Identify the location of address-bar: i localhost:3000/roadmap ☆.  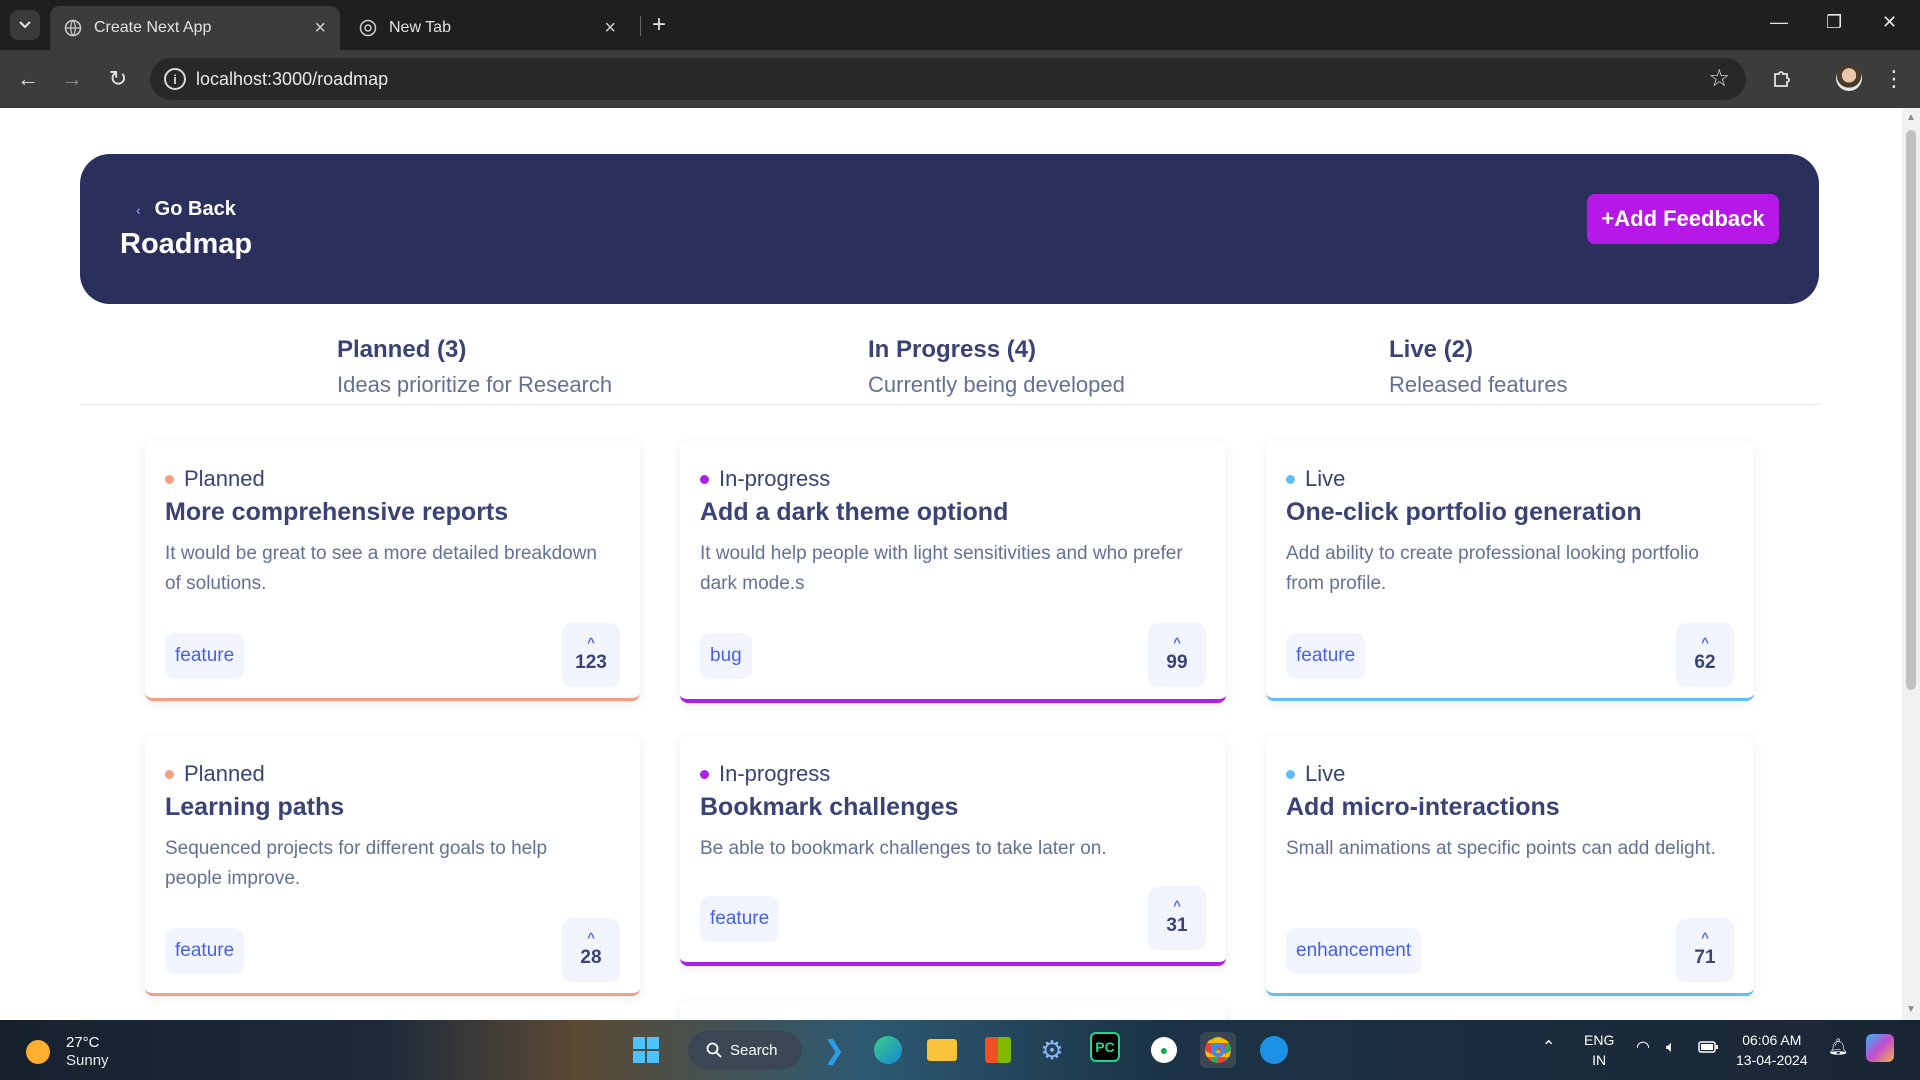
(948, 79).